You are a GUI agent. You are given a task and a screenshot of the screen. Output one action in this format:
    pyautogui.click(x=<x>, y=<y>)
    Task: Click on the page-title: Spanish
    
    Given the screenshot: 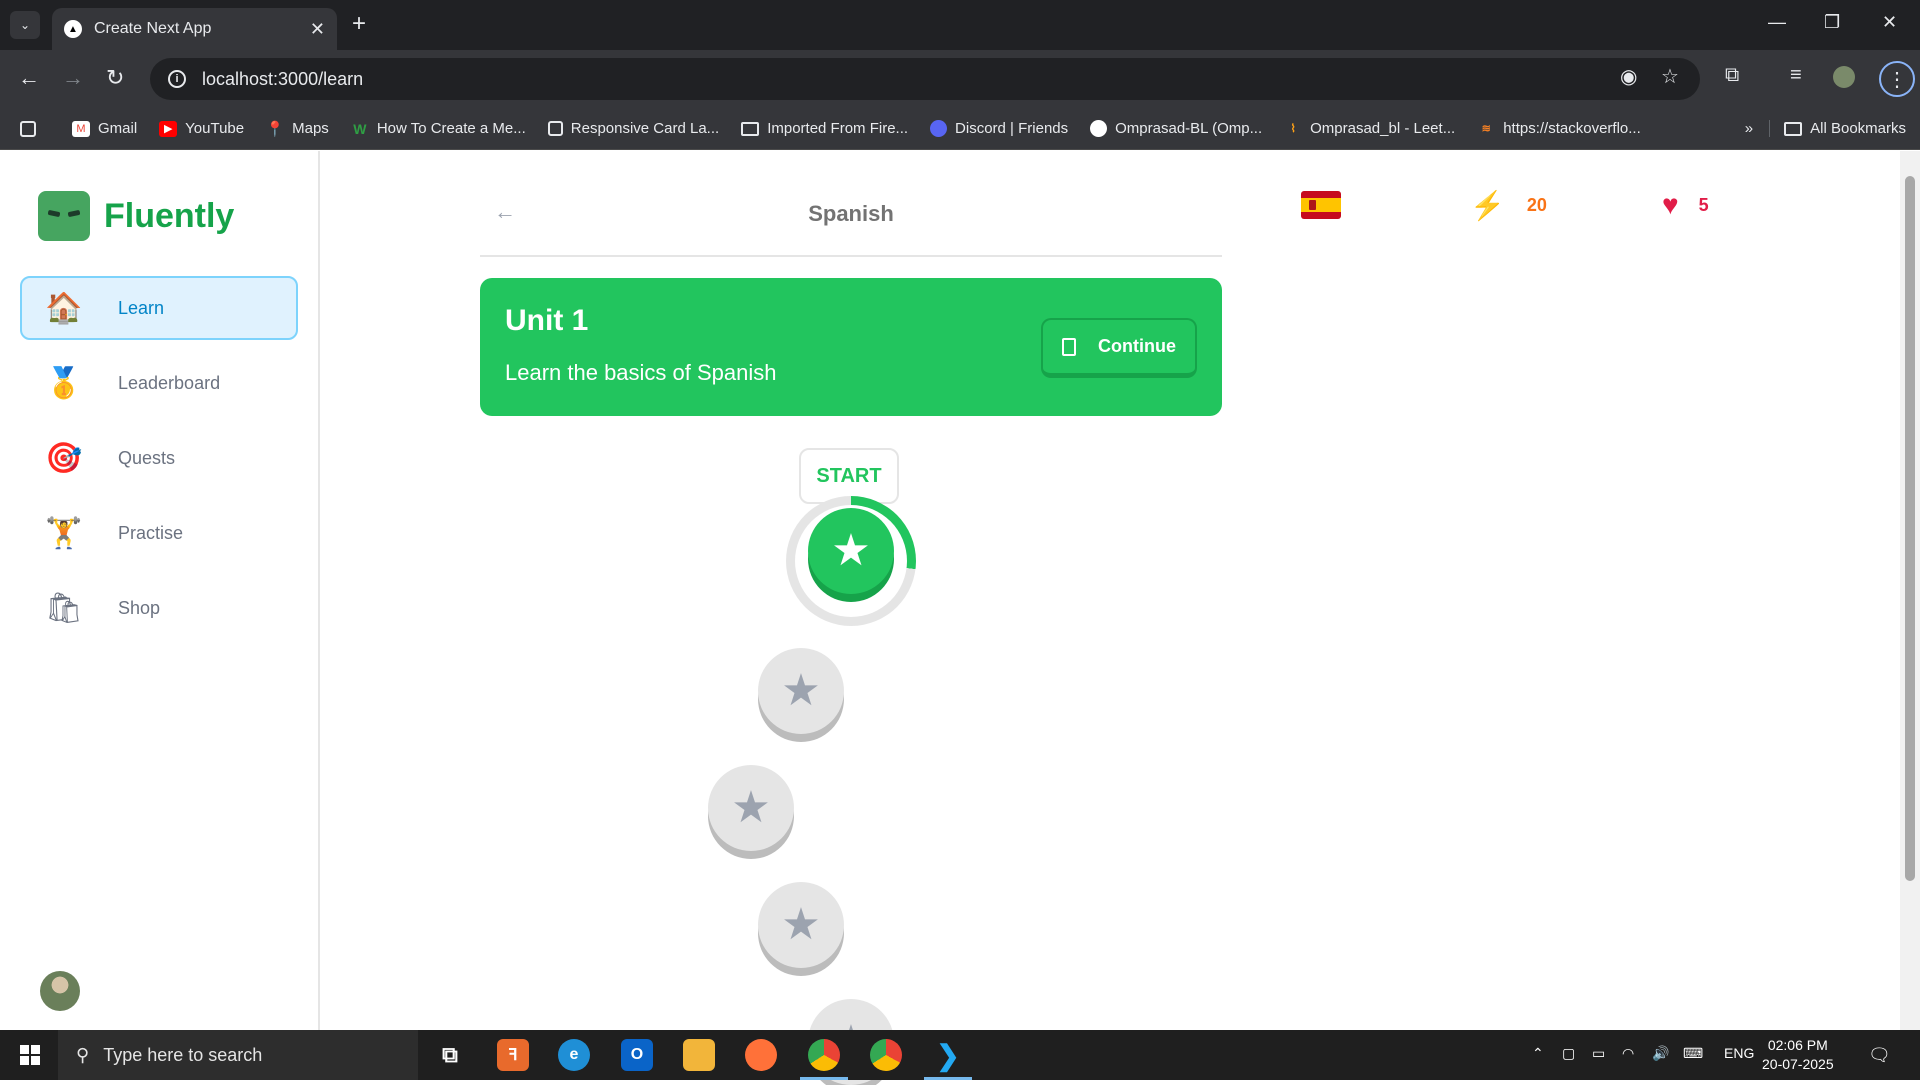 What is the action you would take?
    pyautogui.click(x=851, y=213)
    